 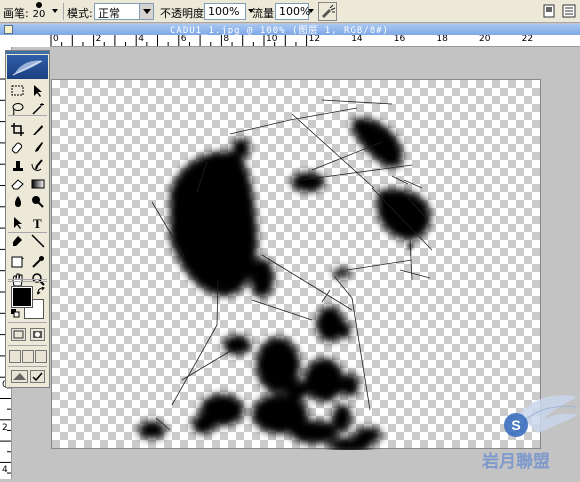 What do you see at coordinates (16, 13) in the screenshot?
I see `brush-label: 画笔:` at bounding box center [16, 13].